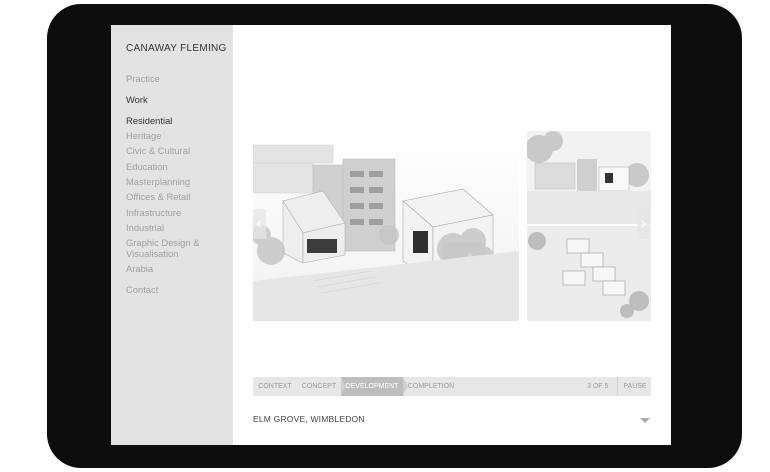 The width and height of the screenshot is (770, 472). Describe the element at coordinates (153, 212) in the screenshot. I see `category-infrastructure: Infrastructure` at that location.